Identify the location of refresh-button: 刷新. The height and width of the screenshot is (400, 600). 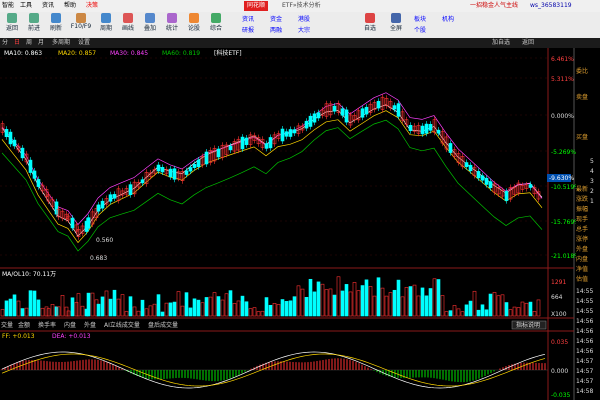
(56, 22).